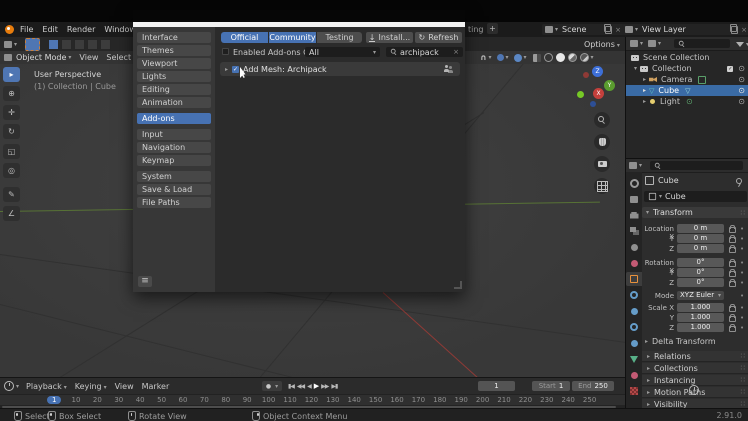 The height and width of the screenshot is (421, 748). I want to click on sidebar-item-add-ons: Add-ons, so click(174, 118).